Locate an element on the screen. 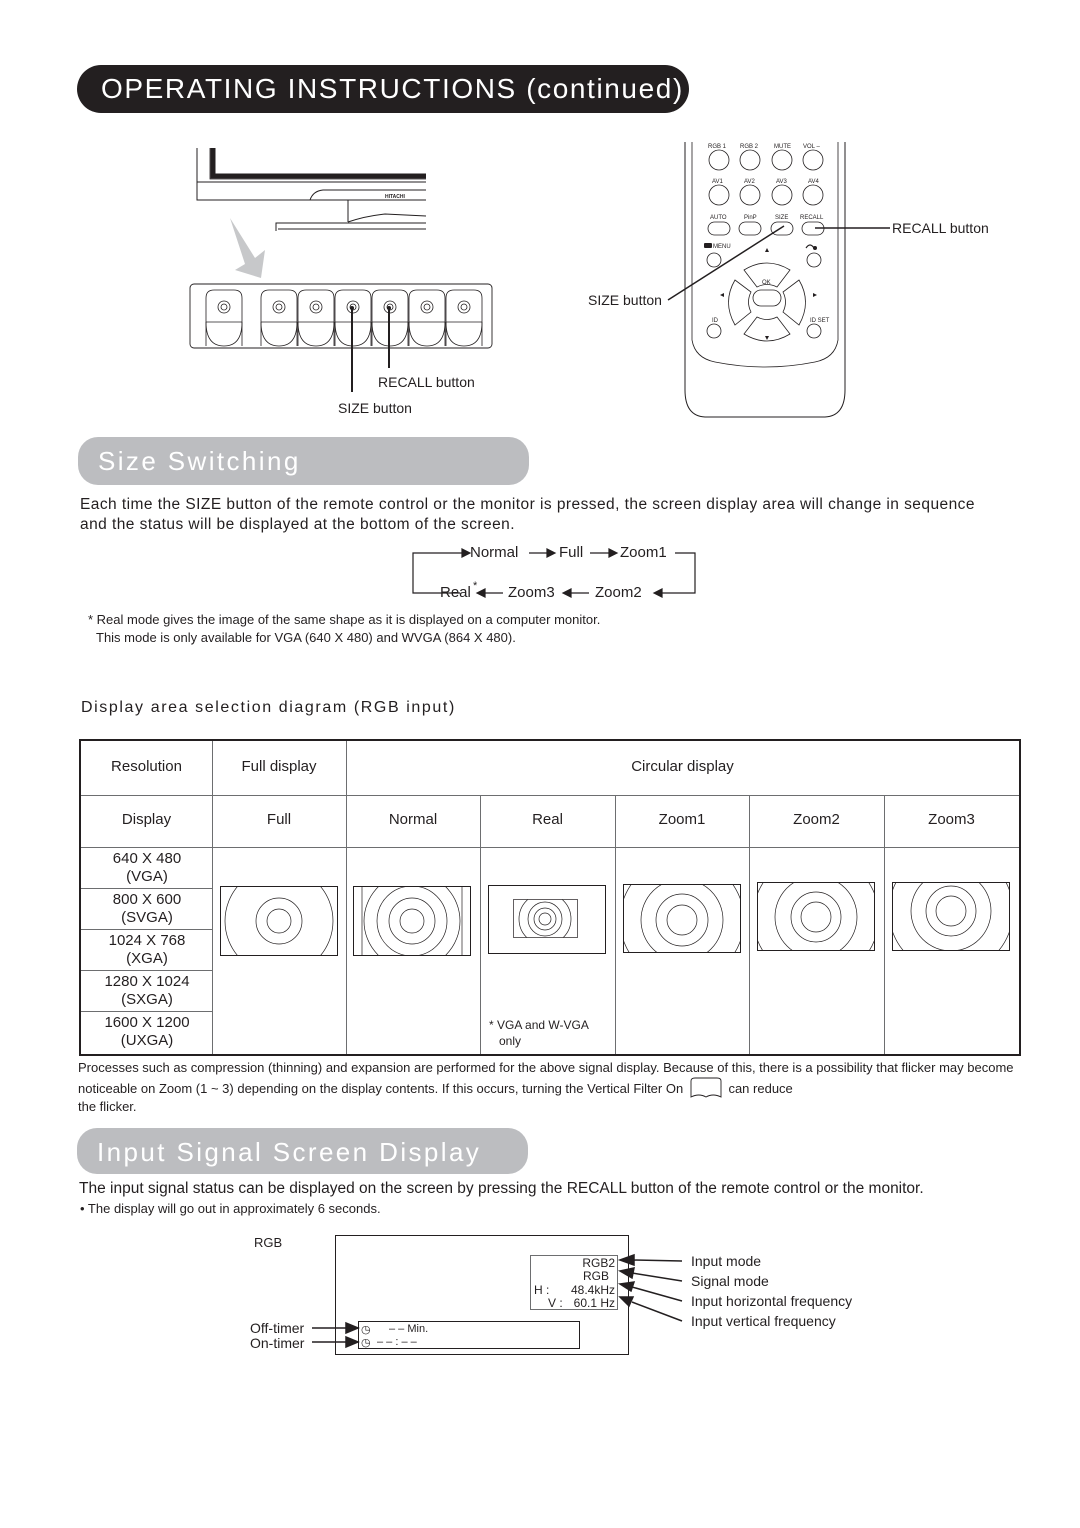 The width and height of the screenshot is (1080, 1528). remote-label-rgb1: RGB 1 is located at coordinates (717, 147).